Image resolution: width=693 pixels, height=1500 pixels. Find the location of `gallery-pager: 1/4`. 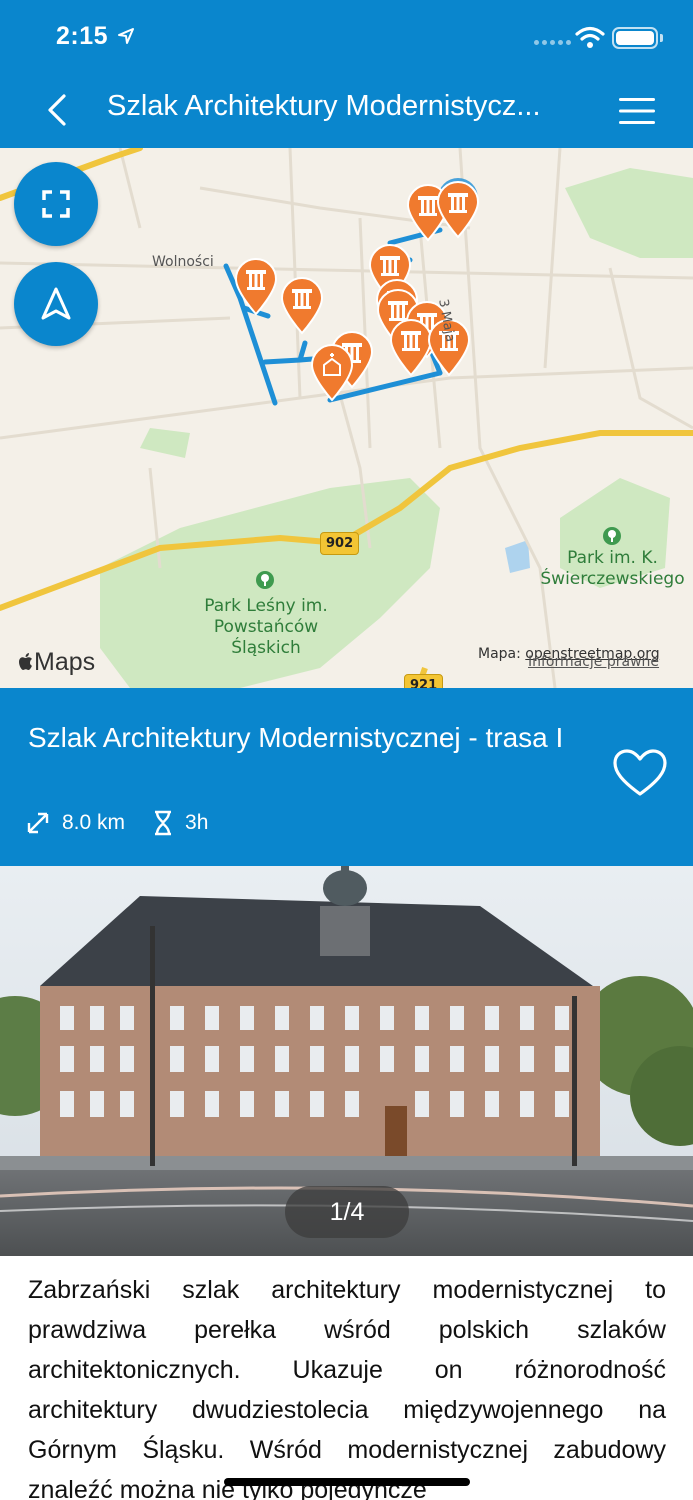

gallery-pager: 1/4 is located at coordinates (347, 1212).